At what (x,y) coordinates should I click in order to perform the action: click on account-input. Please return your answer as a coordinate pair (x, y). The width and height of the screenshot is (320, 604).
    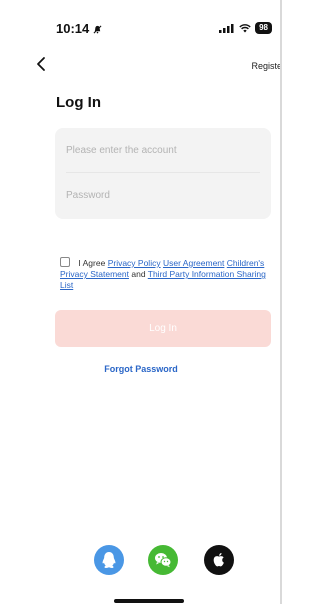
    Looking at the image, I should click on (163, 150).